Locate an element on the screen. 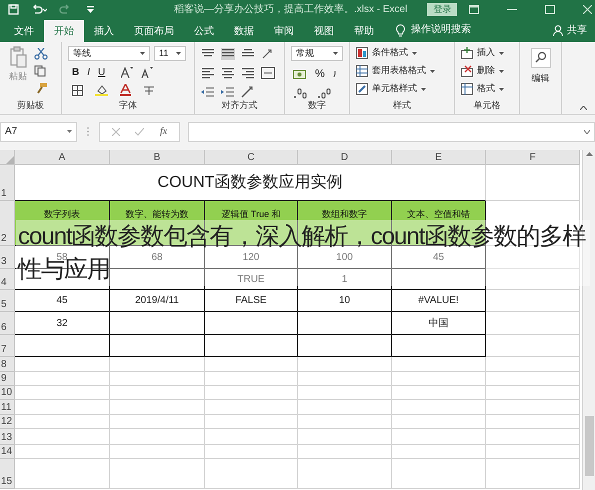 The image size is (595, 490). row-header: 1 is located at coordinates (7, 183).